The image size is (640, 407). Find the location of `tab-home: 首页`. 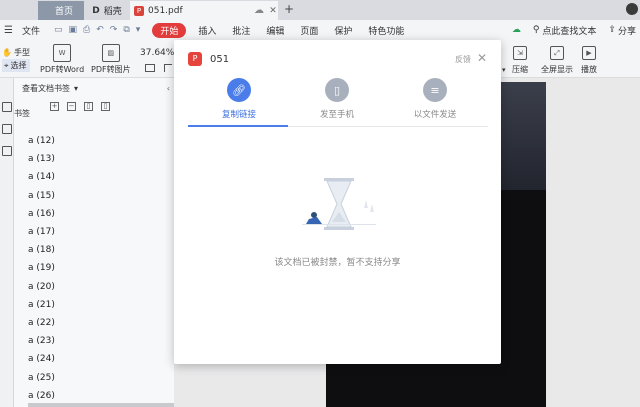

tab-home: 首页 is located at coordinates (64, 10).